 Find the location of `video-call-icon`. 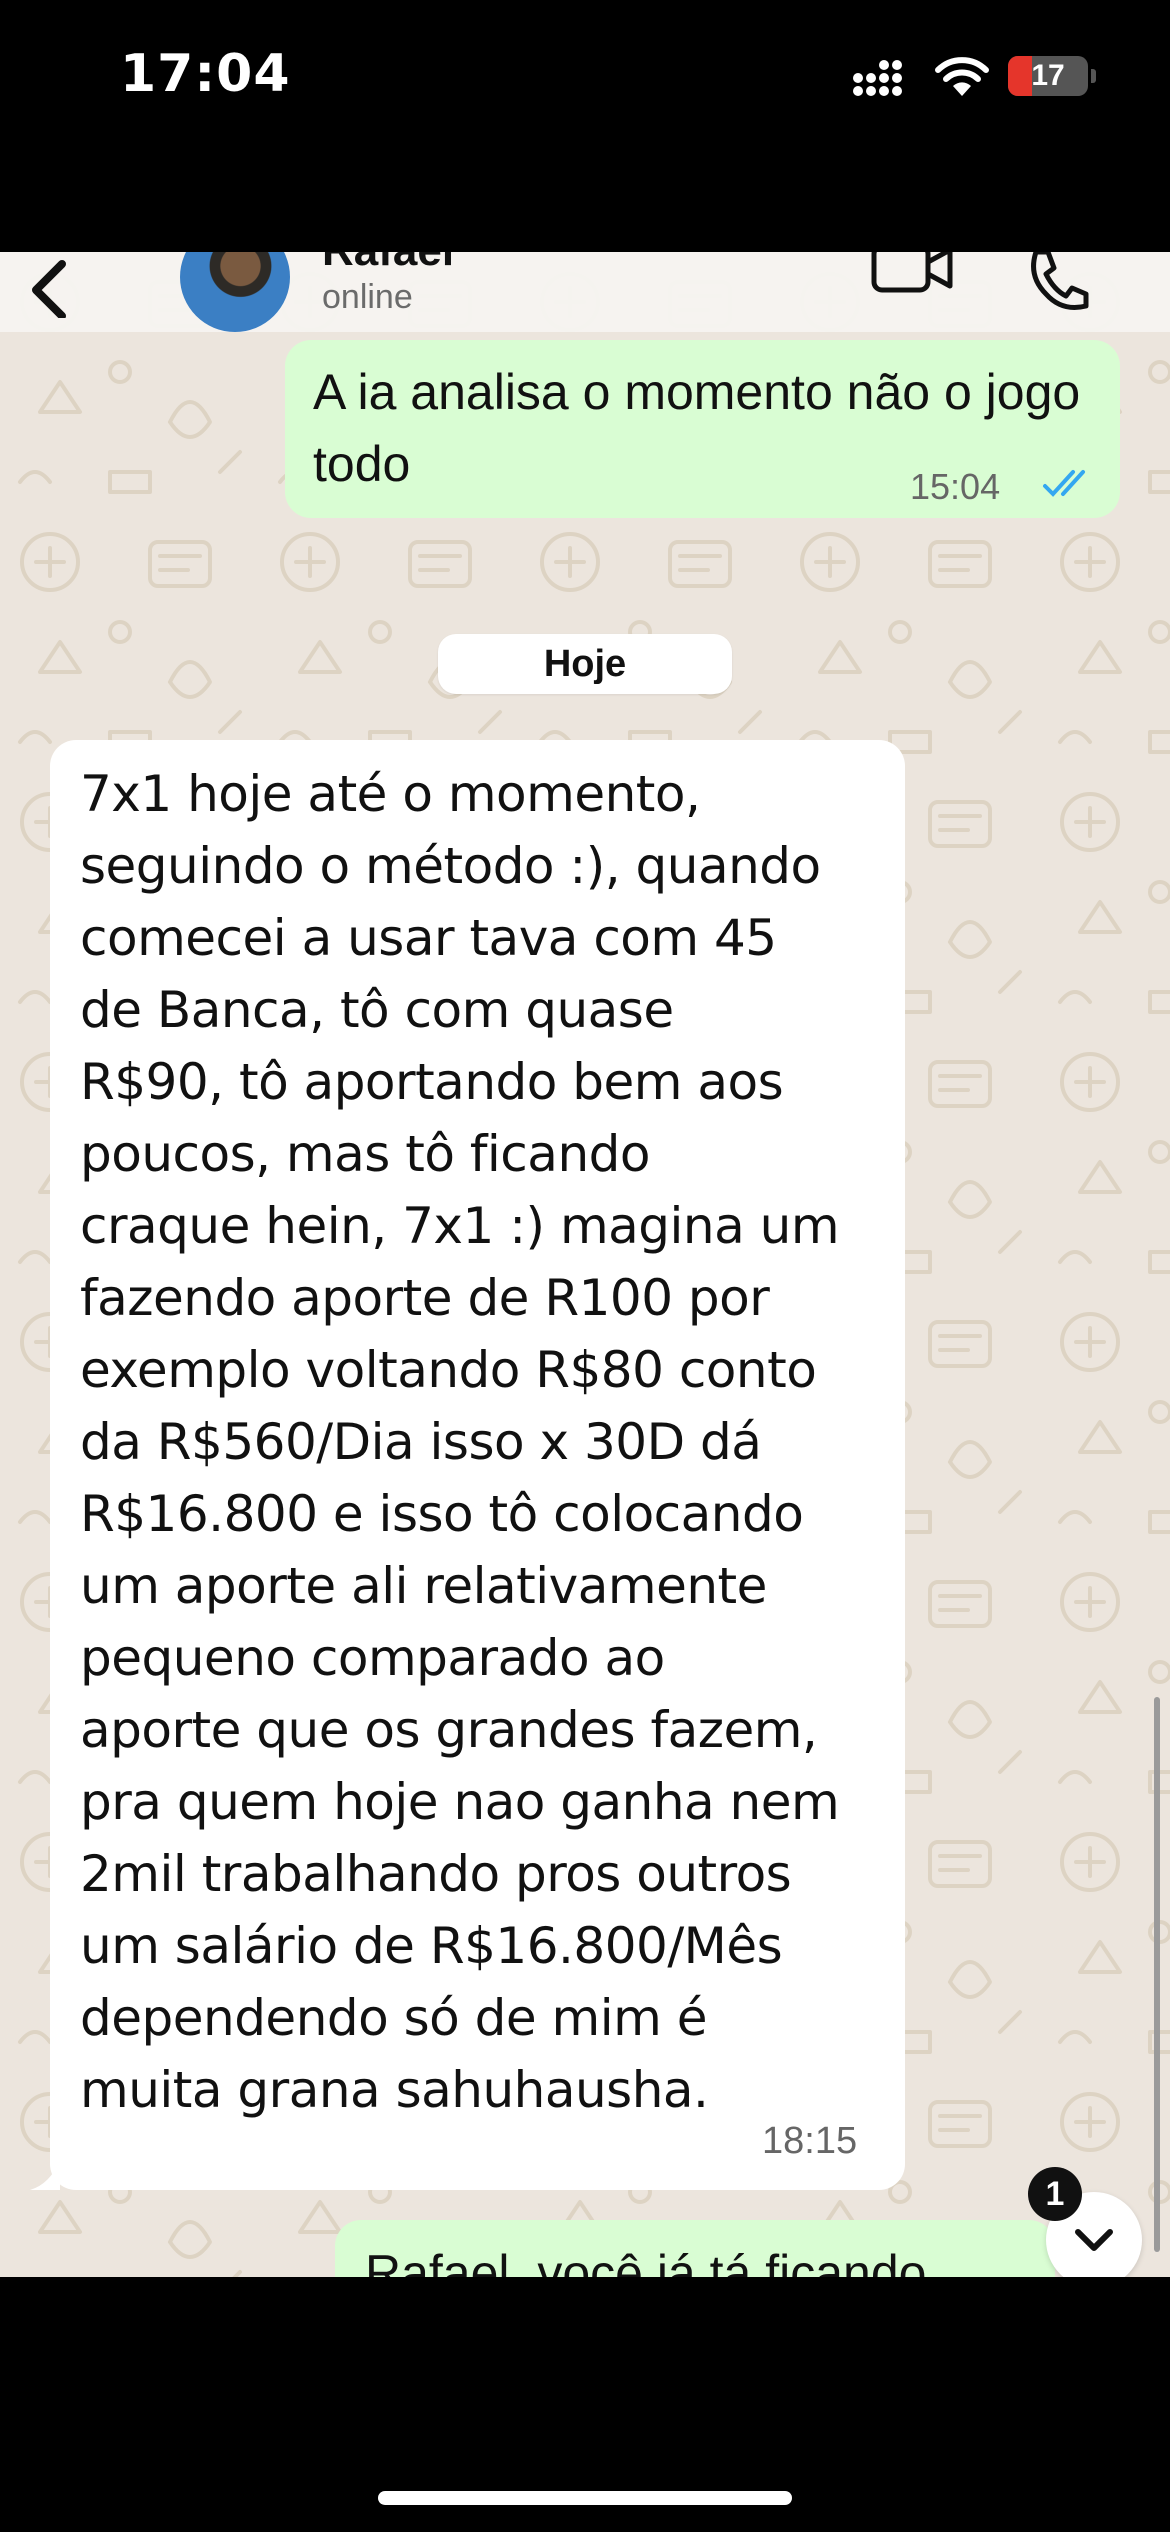

video-call-icon is located at coordinates (912, 275).